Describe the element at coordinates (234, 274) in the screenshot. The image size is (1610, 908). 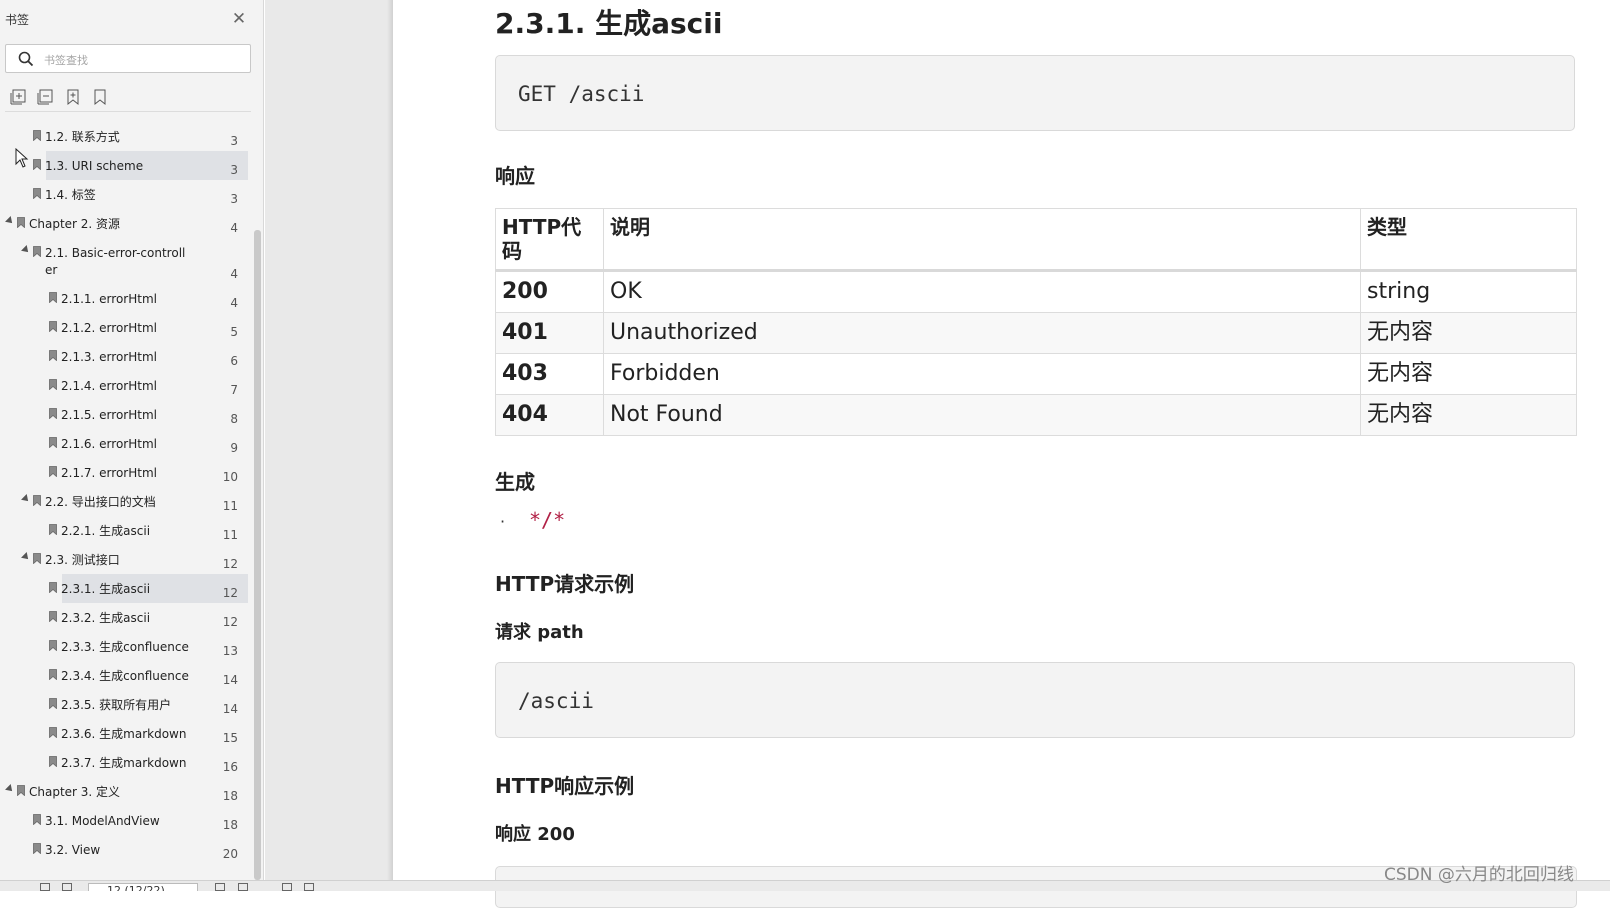
I see `bookmark-page-number: 4` at that location.